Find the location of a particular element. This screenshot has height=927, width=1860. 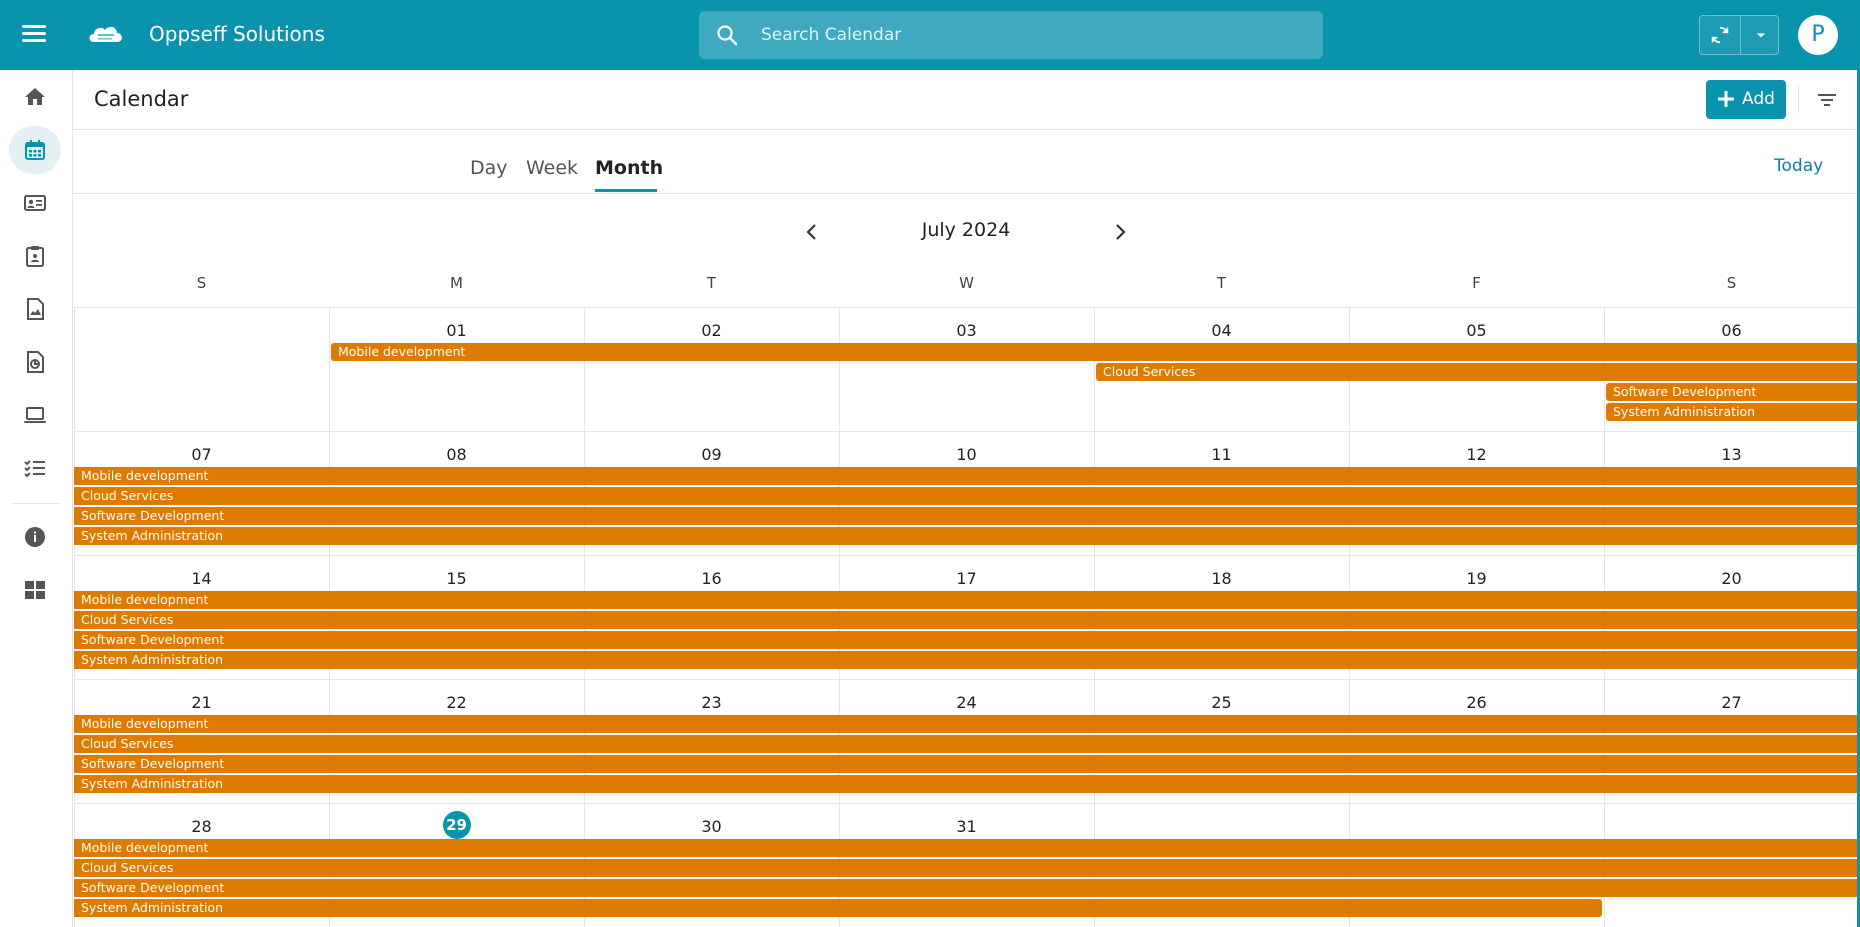

sidebar-item-info is located at coordinates (35, 537).